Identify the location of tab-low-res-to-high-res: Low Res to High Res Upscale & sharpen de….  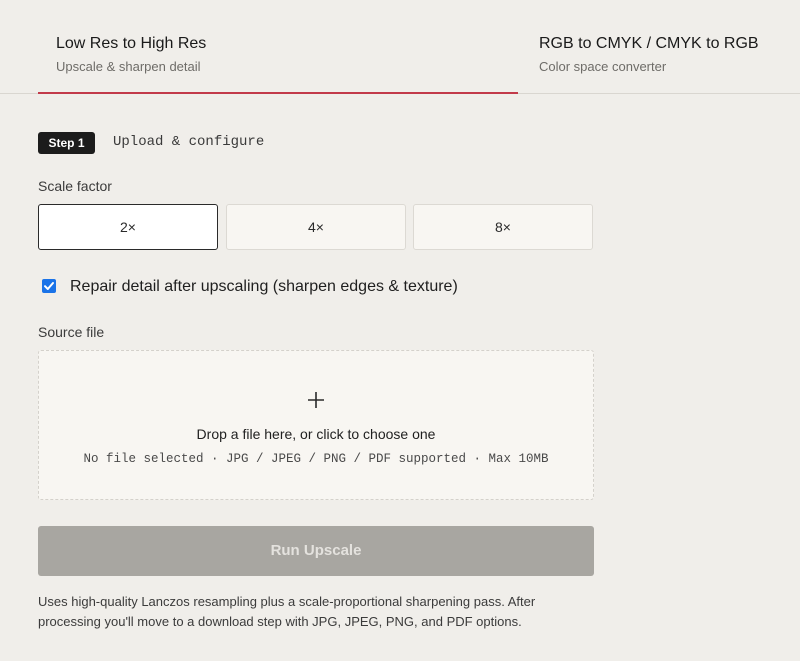
(278, 47).